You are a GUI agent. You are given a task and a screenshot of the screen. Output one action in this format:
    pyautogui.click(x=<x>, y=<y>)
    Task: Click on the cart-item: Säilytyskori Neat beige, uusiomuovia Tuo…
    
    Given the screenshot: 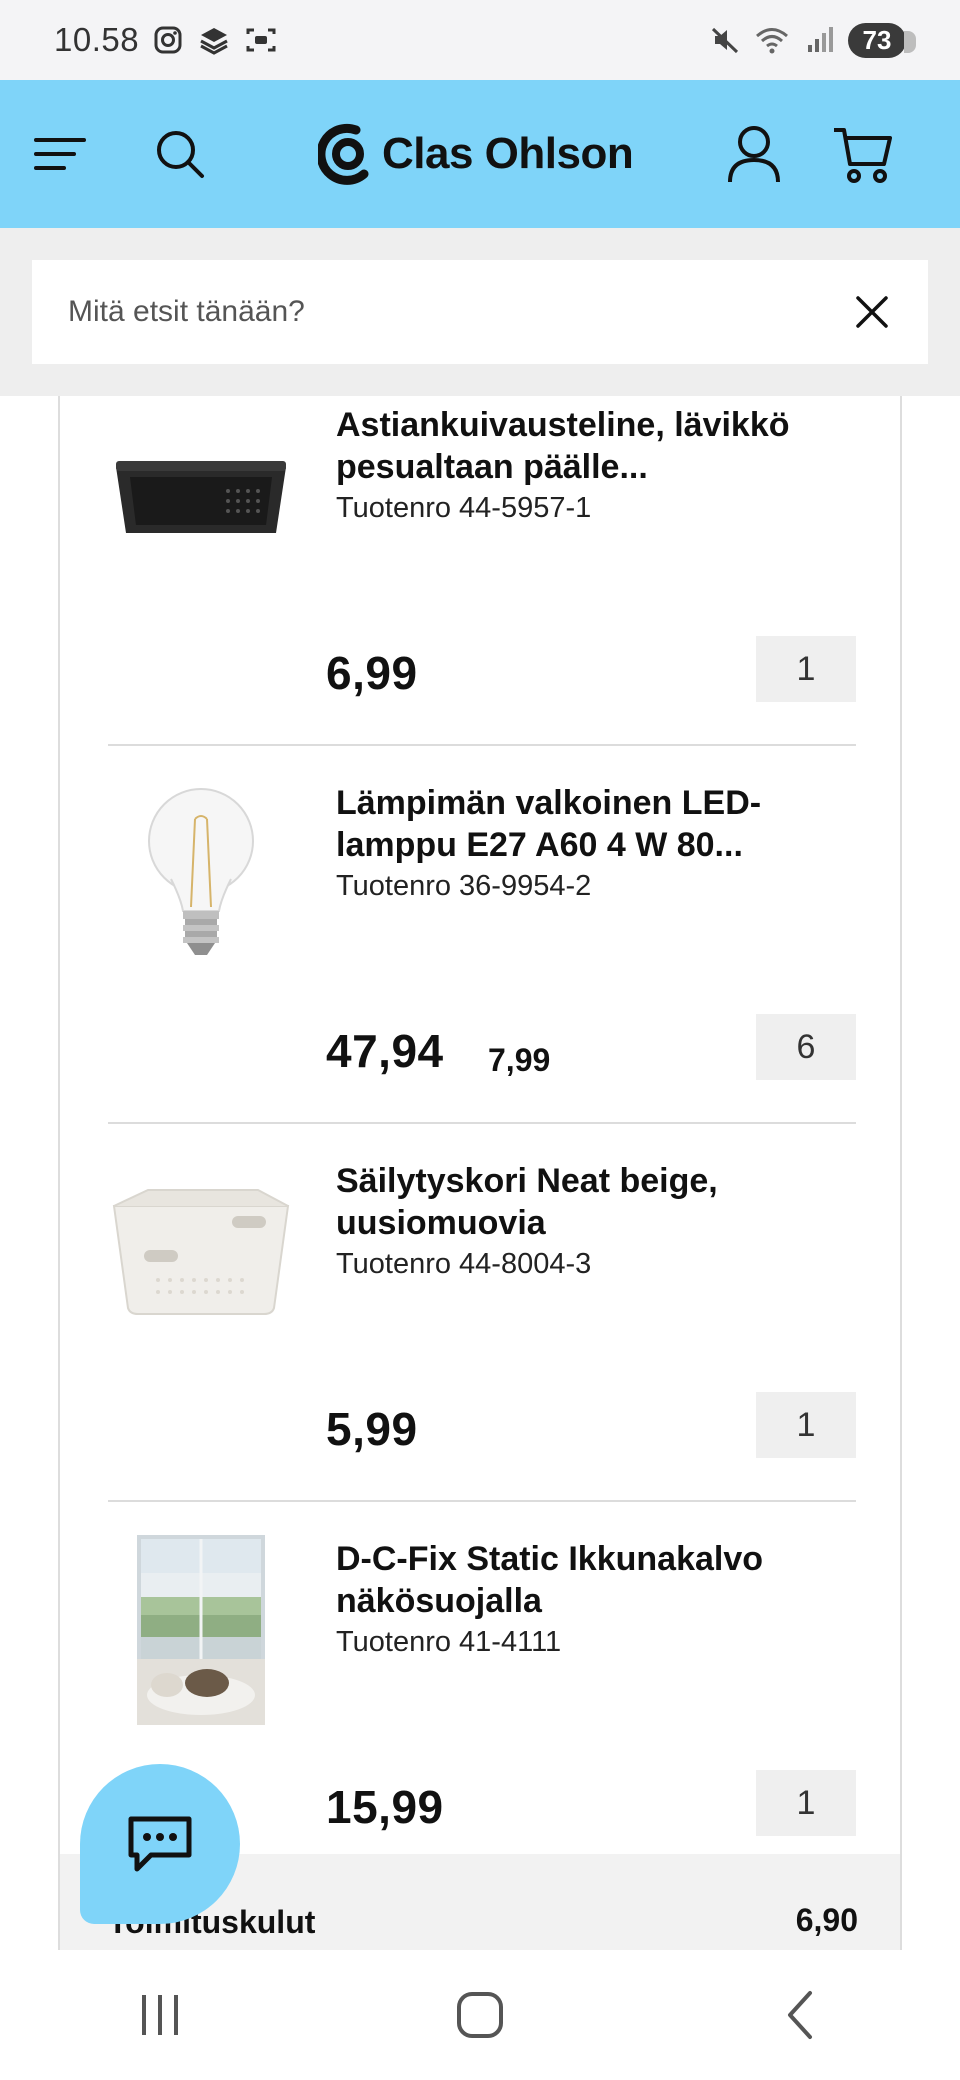 What is the action you would take?
    pyautogui.click(x=482, y=1313)
    